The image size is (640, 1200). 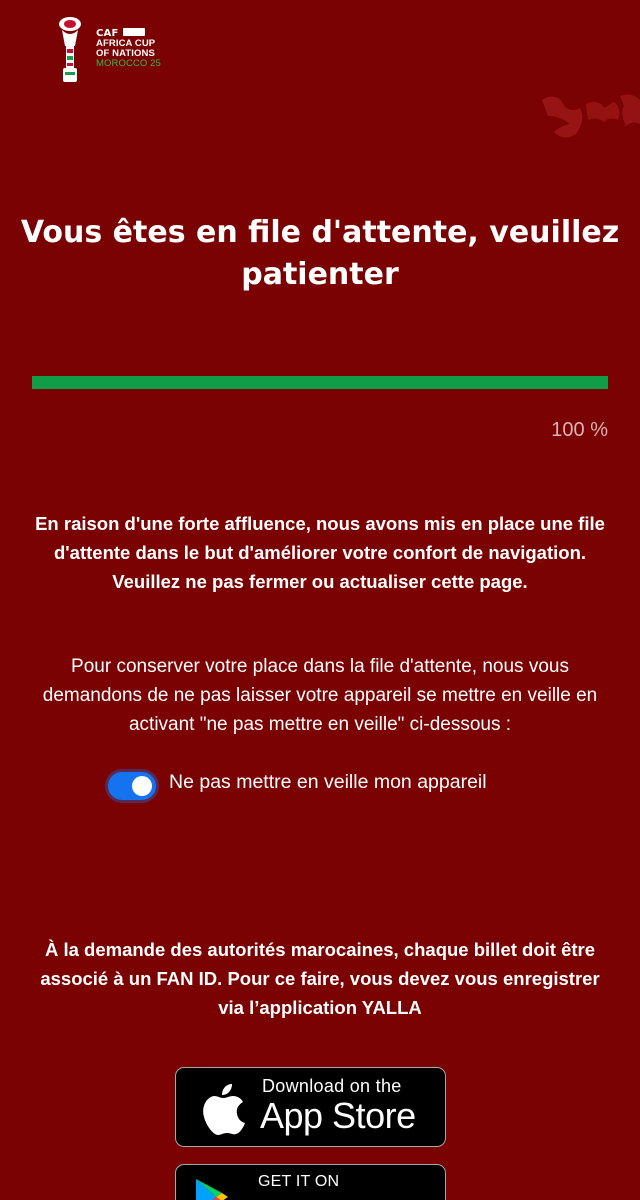 I want to click on decorative-pattern, so click(x=591, y=116).